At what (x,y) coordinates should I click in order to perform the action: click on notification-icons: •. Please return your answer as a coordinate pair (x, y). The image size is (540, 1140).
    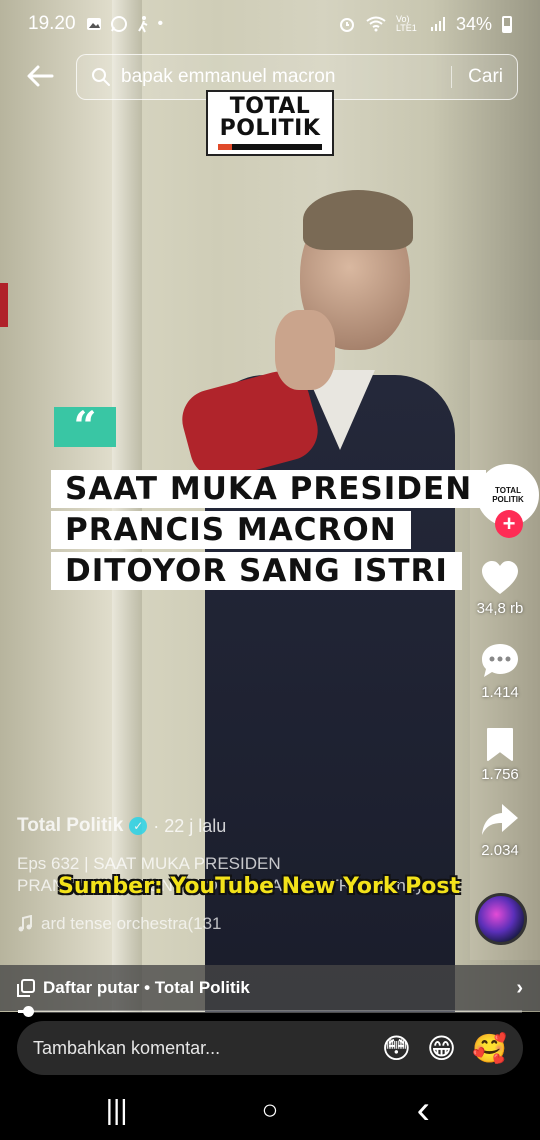
    Looking at the image, I should click on (125, 24).